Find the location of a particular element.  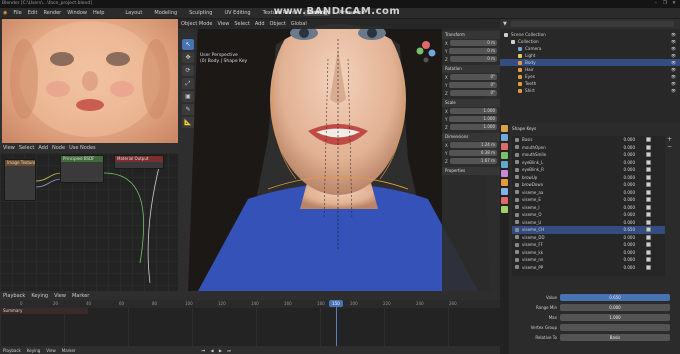

annotate-tool-icon: ✎ is located at coordinates (188, 109).